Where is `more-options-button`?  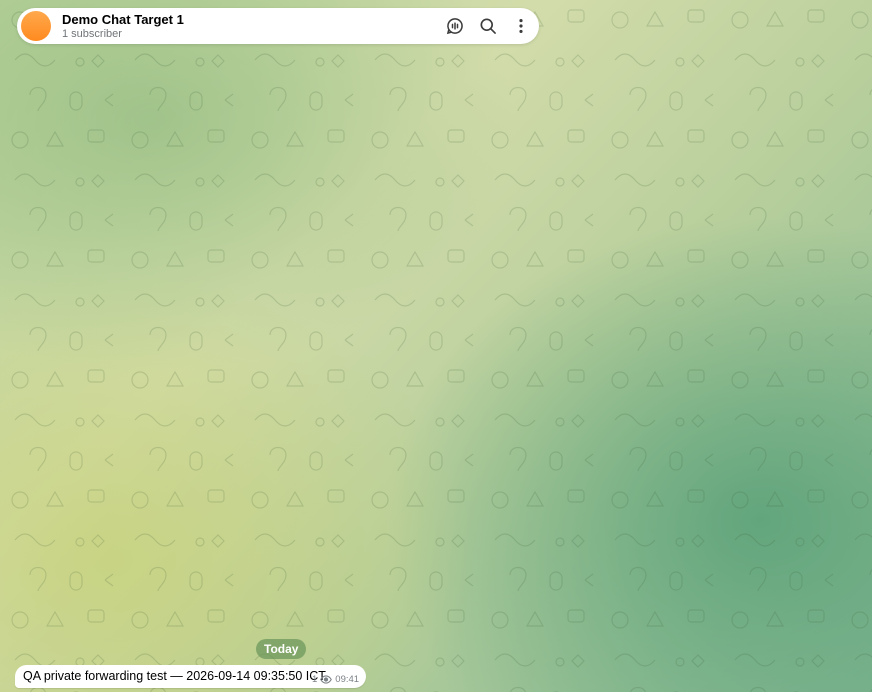
more-options-button is located at coordinates (521, 26).